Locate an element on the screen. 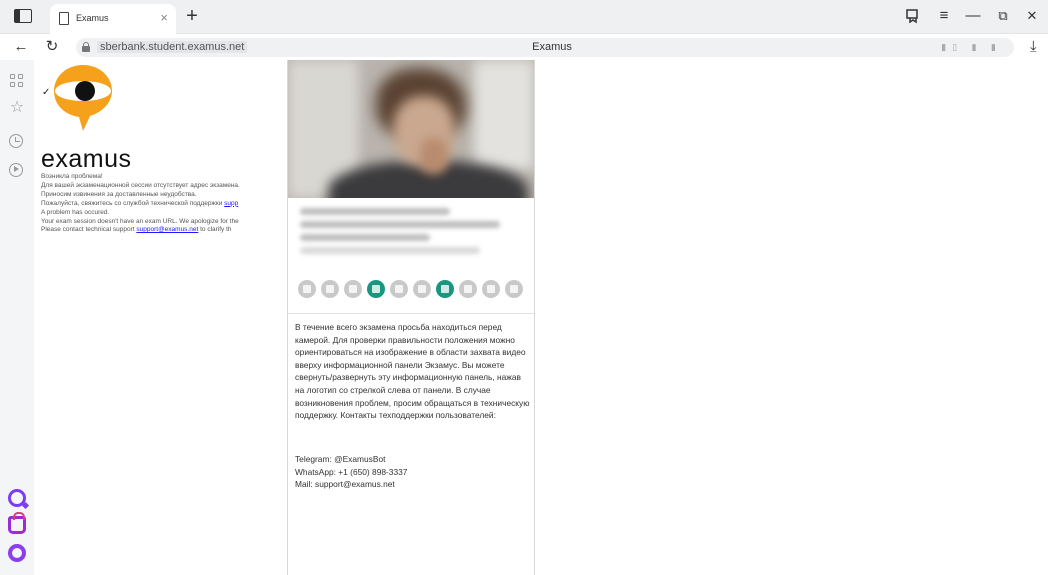 The height and width of the screenshot is (575, 1048). person-status-icon is located at coordinates (514, 289).